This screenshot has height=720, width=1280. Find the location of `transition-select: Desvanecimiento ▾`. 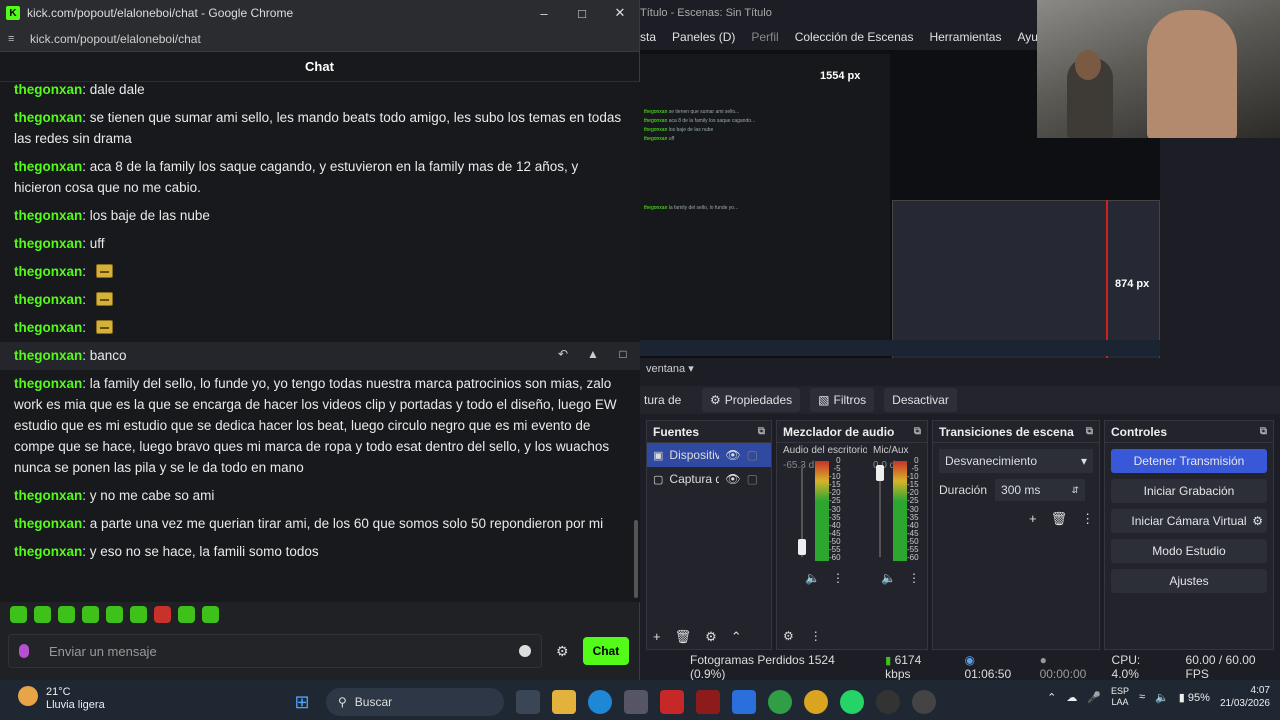

transition-select: Desvanecimiento ▾ is located at coordinates (1016, 461).